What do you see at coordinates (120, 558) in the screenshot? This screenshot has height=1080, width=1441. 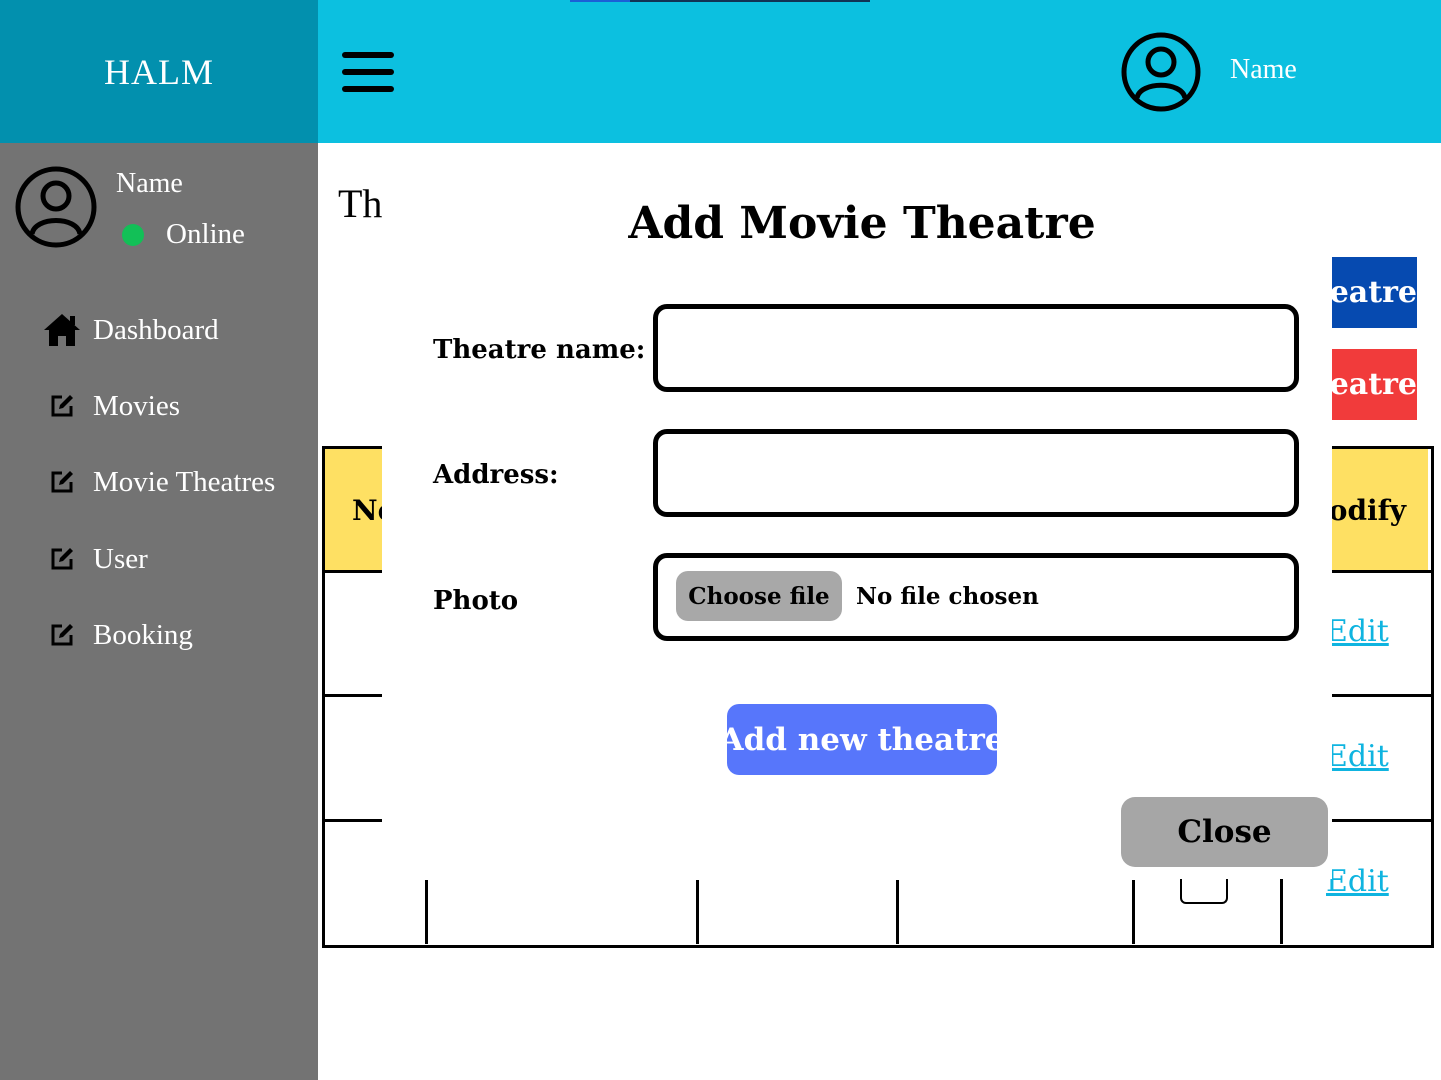 I see `sidebar-item-label: User` at bounding box center [120, 558].